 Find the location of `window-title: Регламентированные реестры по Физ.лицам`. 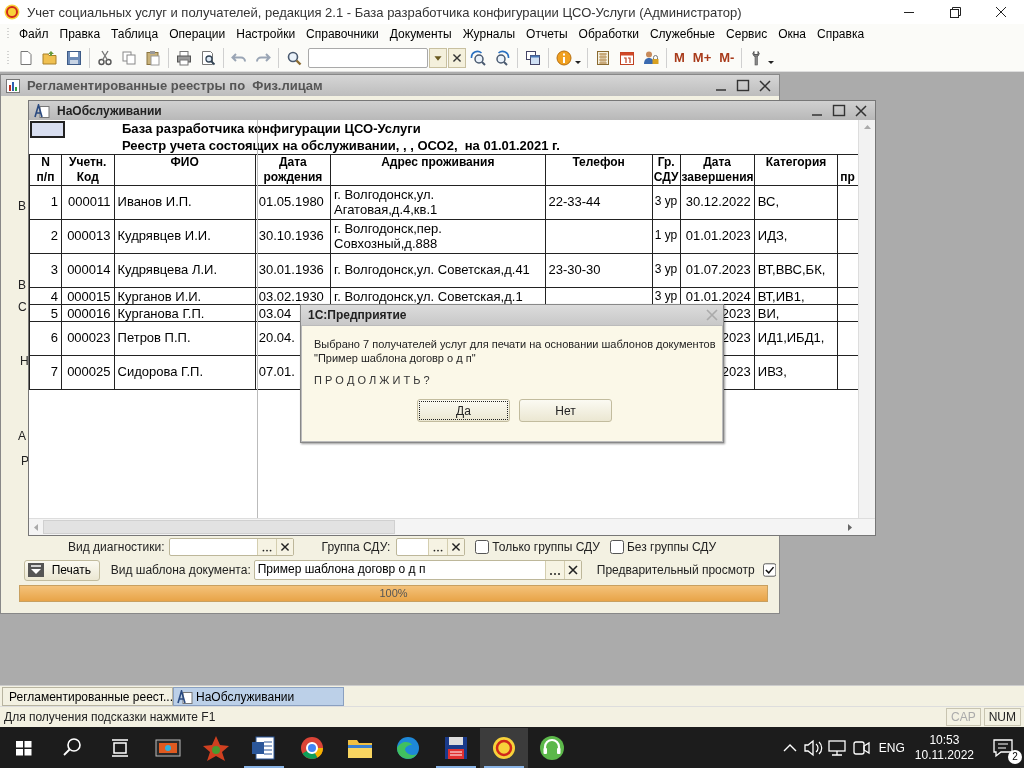

window-title: Регламентированные реестры по Физ.лицам is located at coordinates (175, 85).